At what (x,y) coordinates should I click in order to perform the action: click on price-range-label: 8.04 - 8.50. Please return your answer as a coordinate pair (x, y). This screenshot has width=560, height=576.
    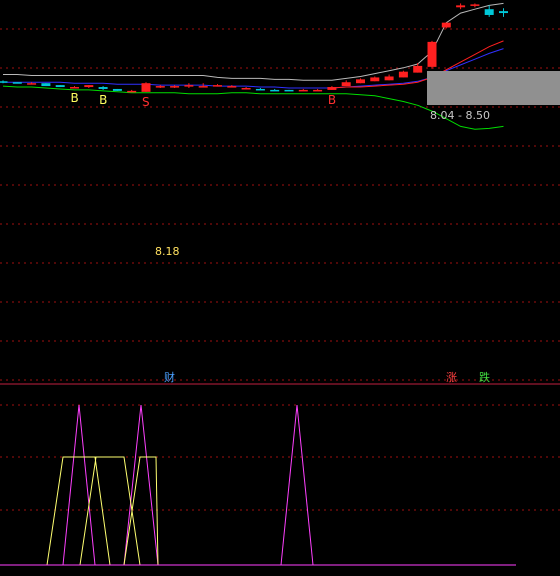
    Looking at the image, I should click on (460, 115).